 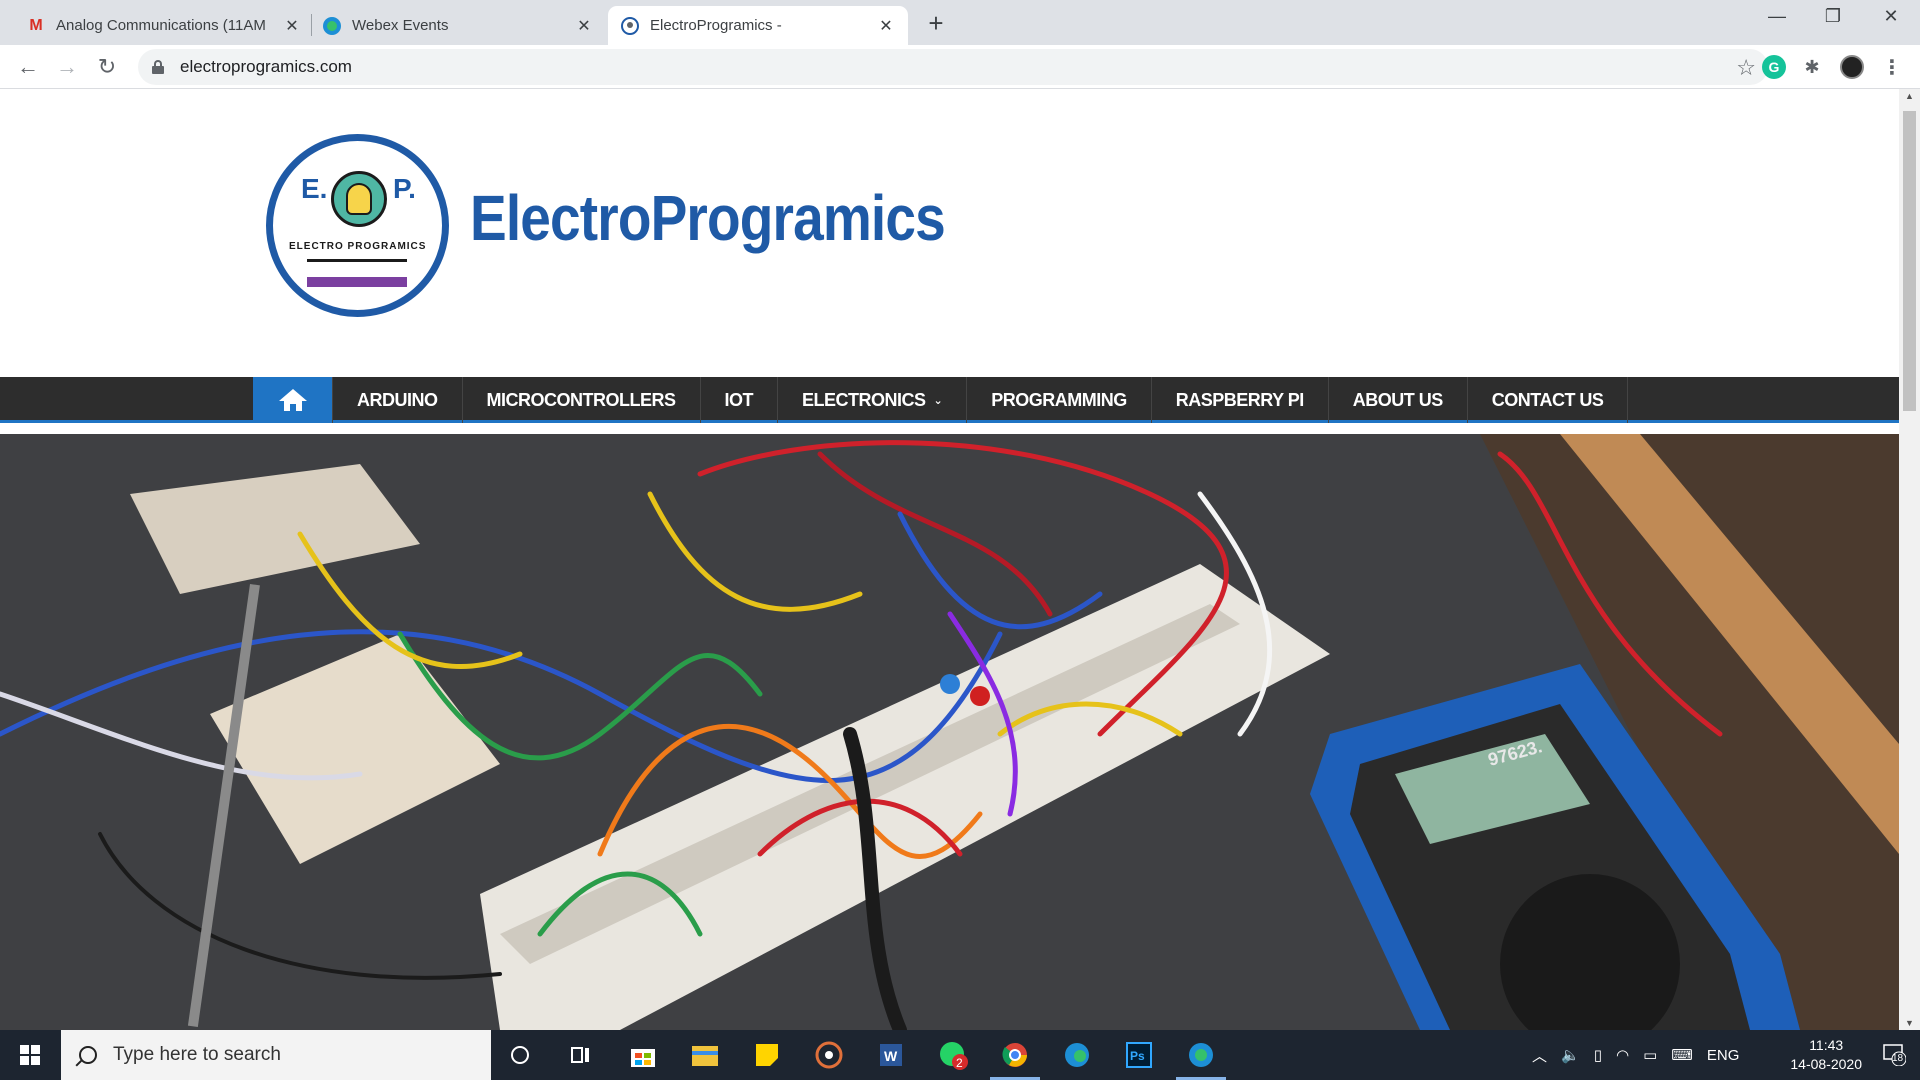 What do you see at coordinates (1852, 67) in the screenshot?
I see `profile-avatar` at bounding box center [1852, 67].